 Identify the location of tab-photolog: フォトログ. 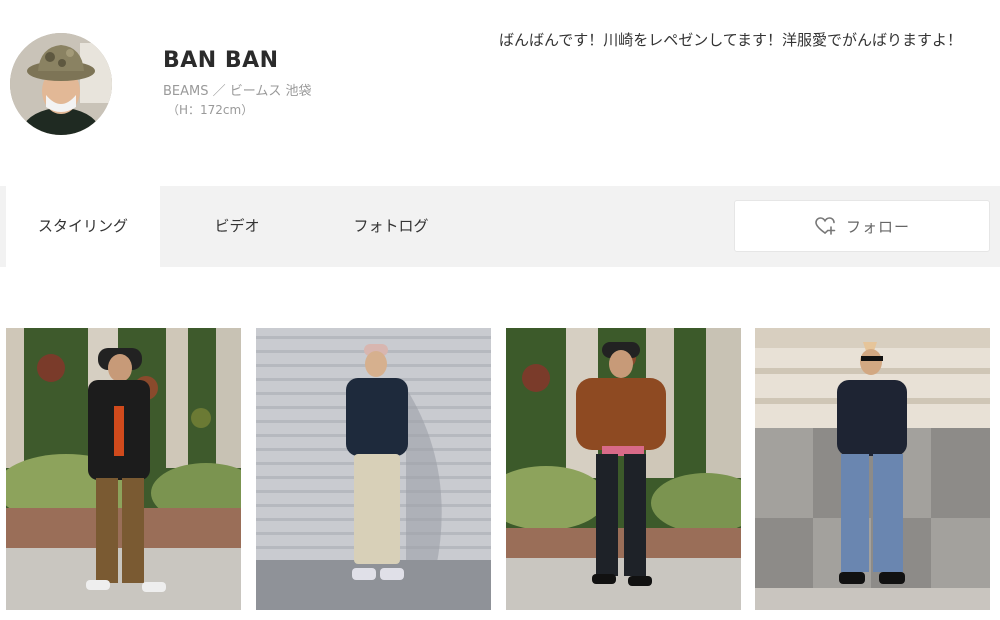
(391, 226).